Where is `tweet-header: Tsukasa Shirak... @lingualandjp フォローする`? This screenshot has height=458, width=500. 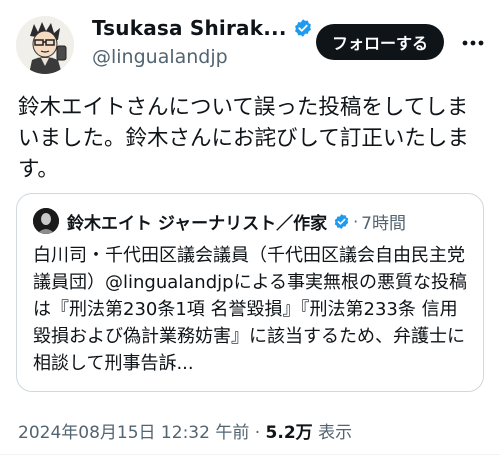 tweet-header: Tsukasa Shirak... @lingualandjp フォローする is located at coordinates (249, 42).